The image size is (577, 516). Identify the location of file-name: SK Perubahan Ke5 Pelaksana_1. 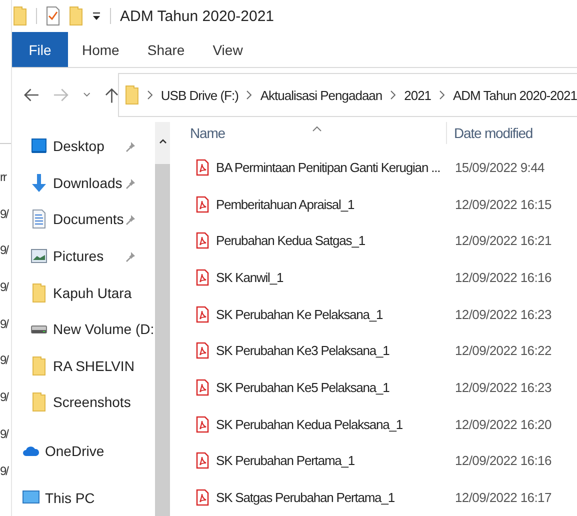
(303, 388).